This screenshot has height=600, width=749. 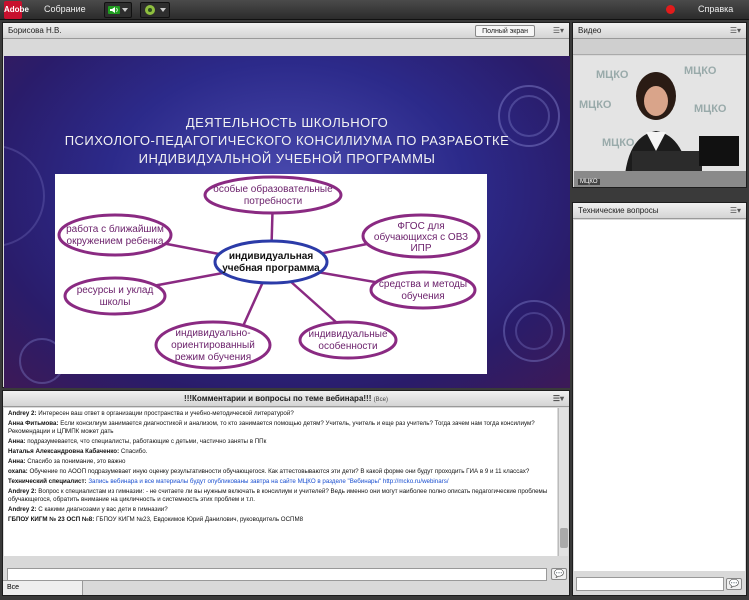 I want to click on adobe-logo: Adobe, so click(x=16, y=10).